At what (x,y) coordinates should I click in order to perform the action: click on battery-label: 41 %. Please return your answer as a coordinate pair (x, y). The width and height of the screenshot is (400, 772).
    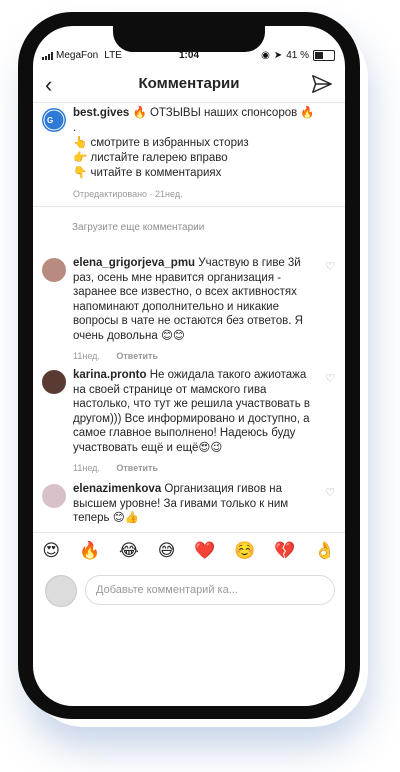
    Looking at the image, I should click on (297, 55).